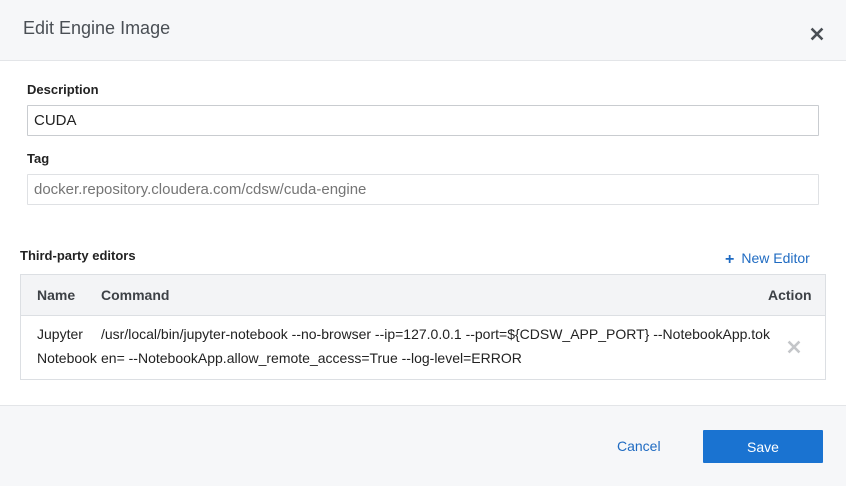  I want to click on description-label: Description, so click(63, 89).